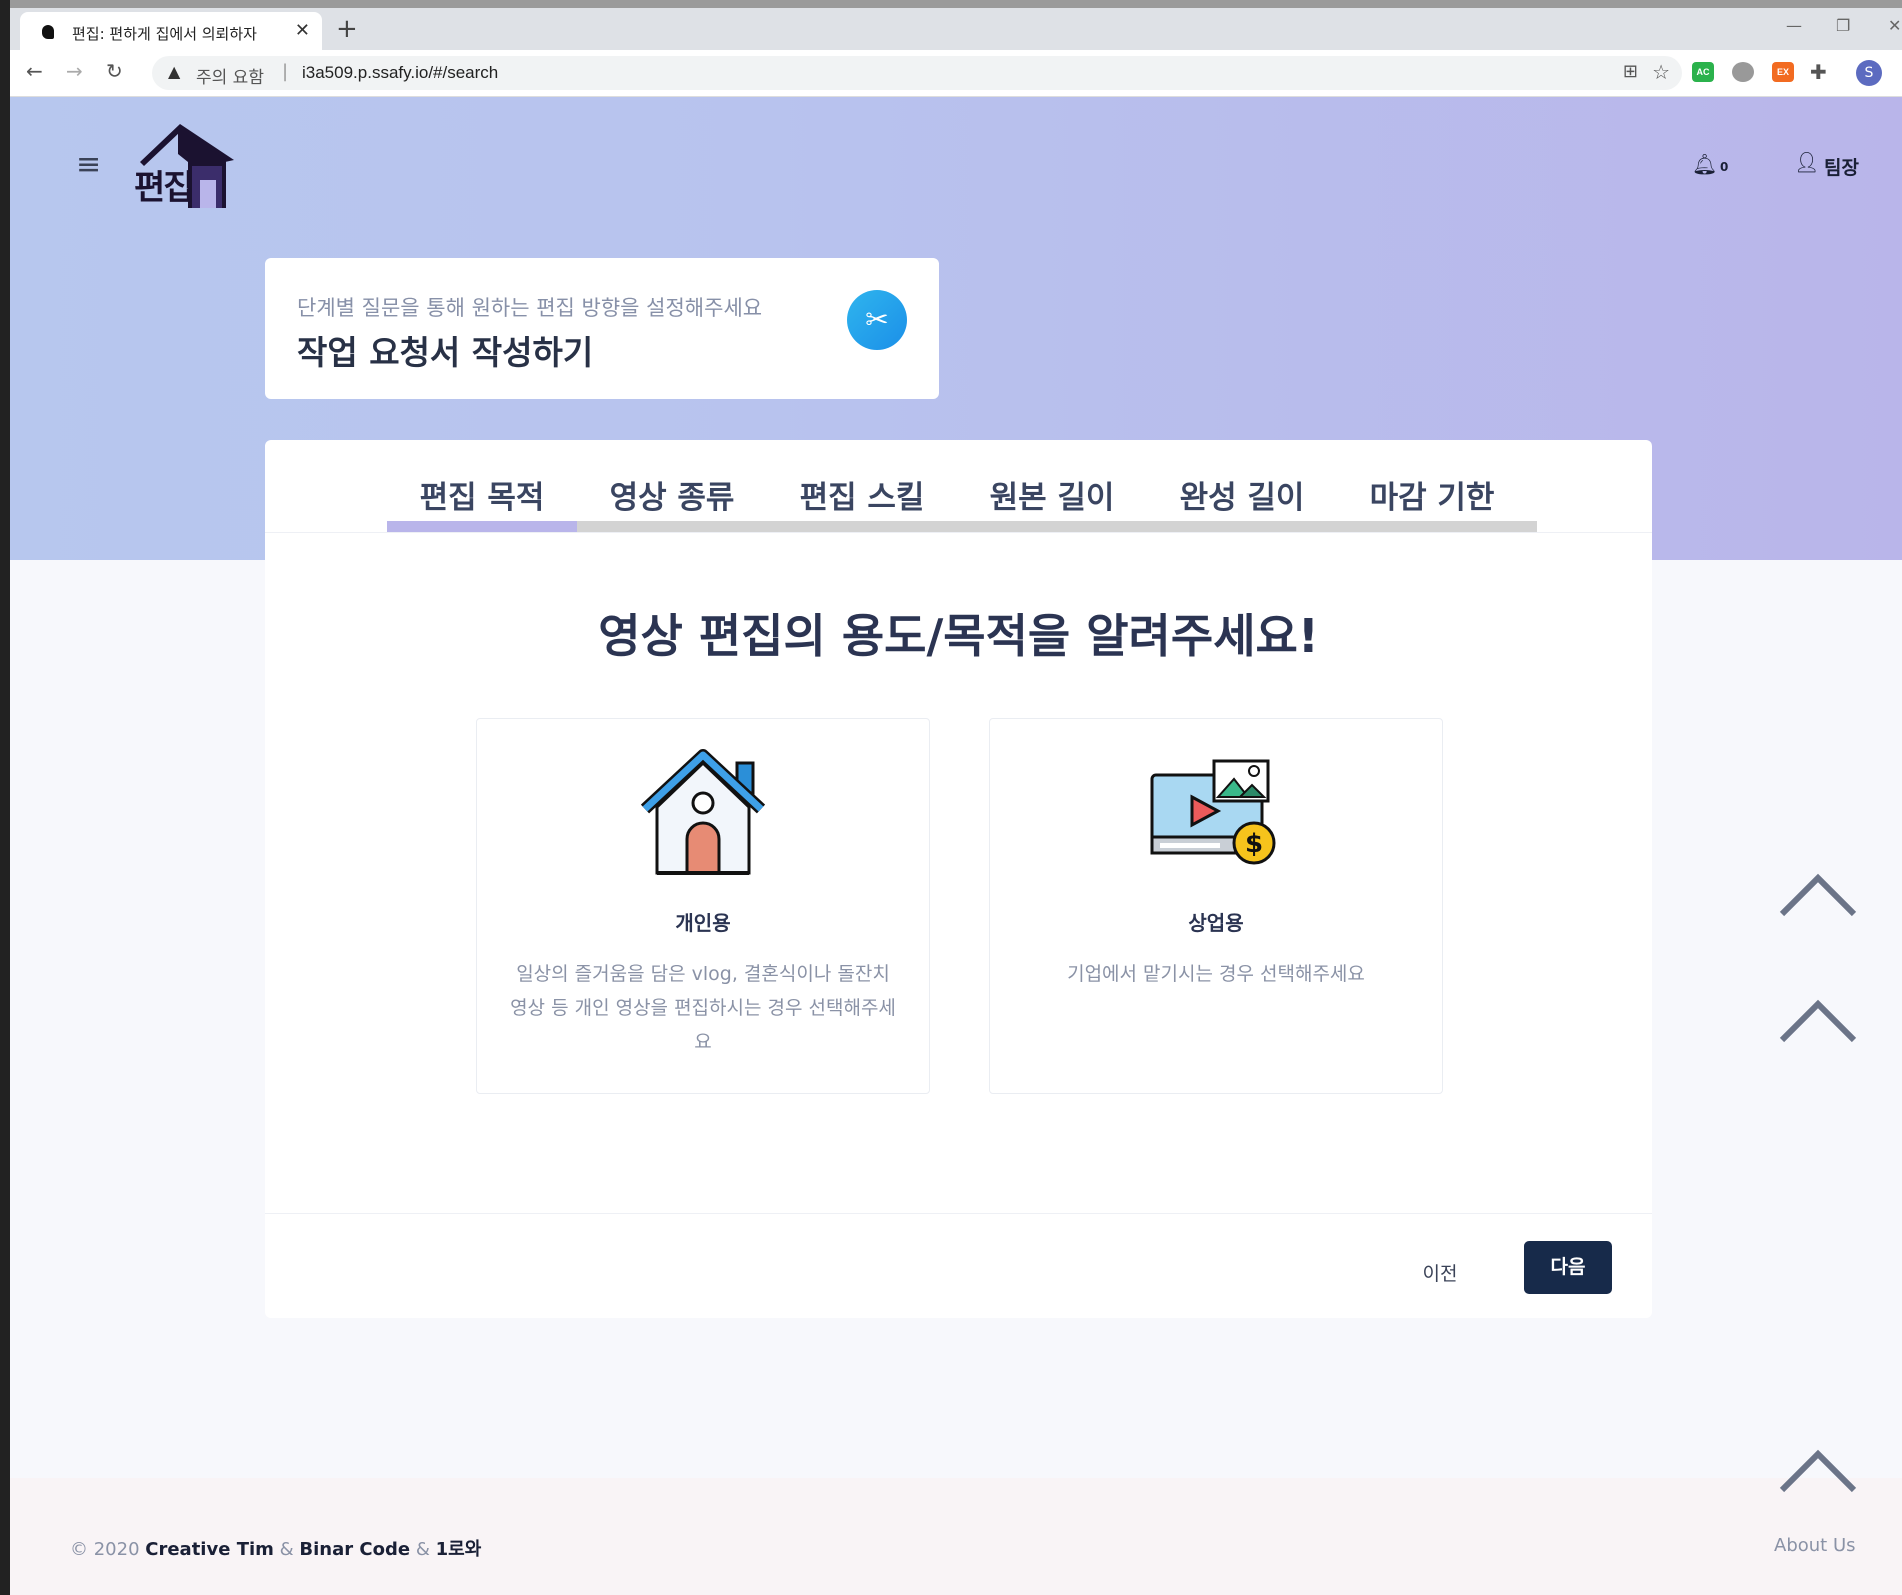 Image resolution: width=1902 pixels, height=1595 pixels. Describe the element at coordinates (1704, 164) in the screenshot. I see `notification-bell-icon: 🔔︎` at that location.